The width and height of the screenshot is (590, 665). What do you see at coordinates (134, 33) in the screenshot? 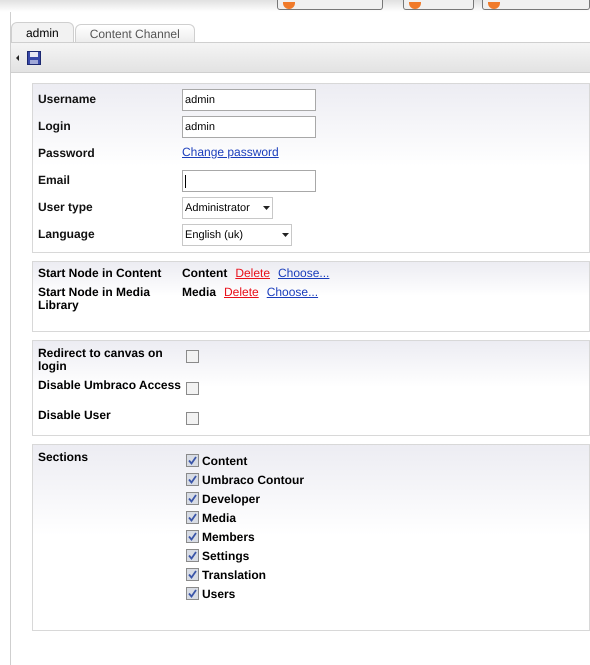
I see `tab: Content Channel` at bounding box center [134, 33].